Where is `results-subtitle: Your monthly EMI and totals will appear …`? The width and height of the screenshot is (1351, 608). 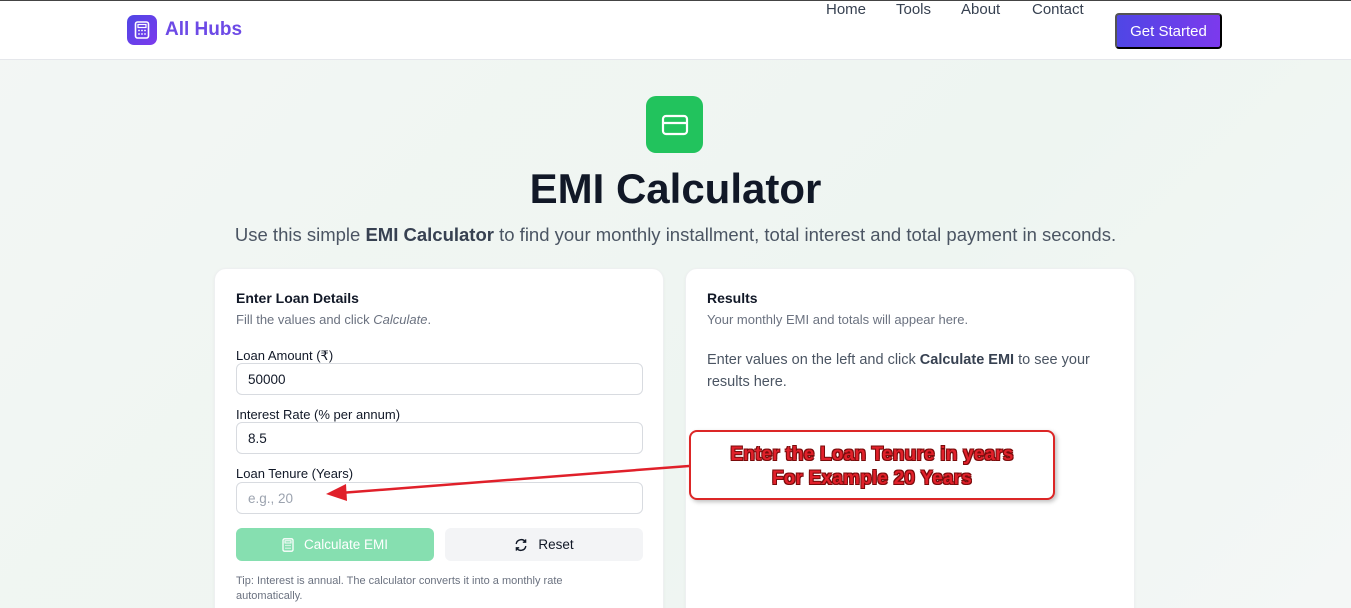 results-subtitle: Your monthly EMI and totals will appear … is located at coordinates (838, 319).